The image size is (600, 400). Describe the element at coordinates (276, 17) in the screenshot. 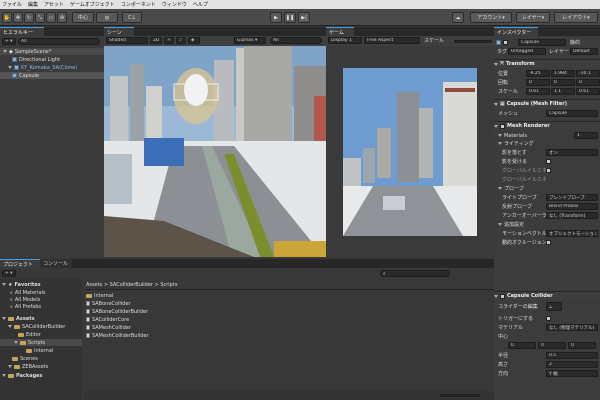

I see `play-button: ▶` at that location.